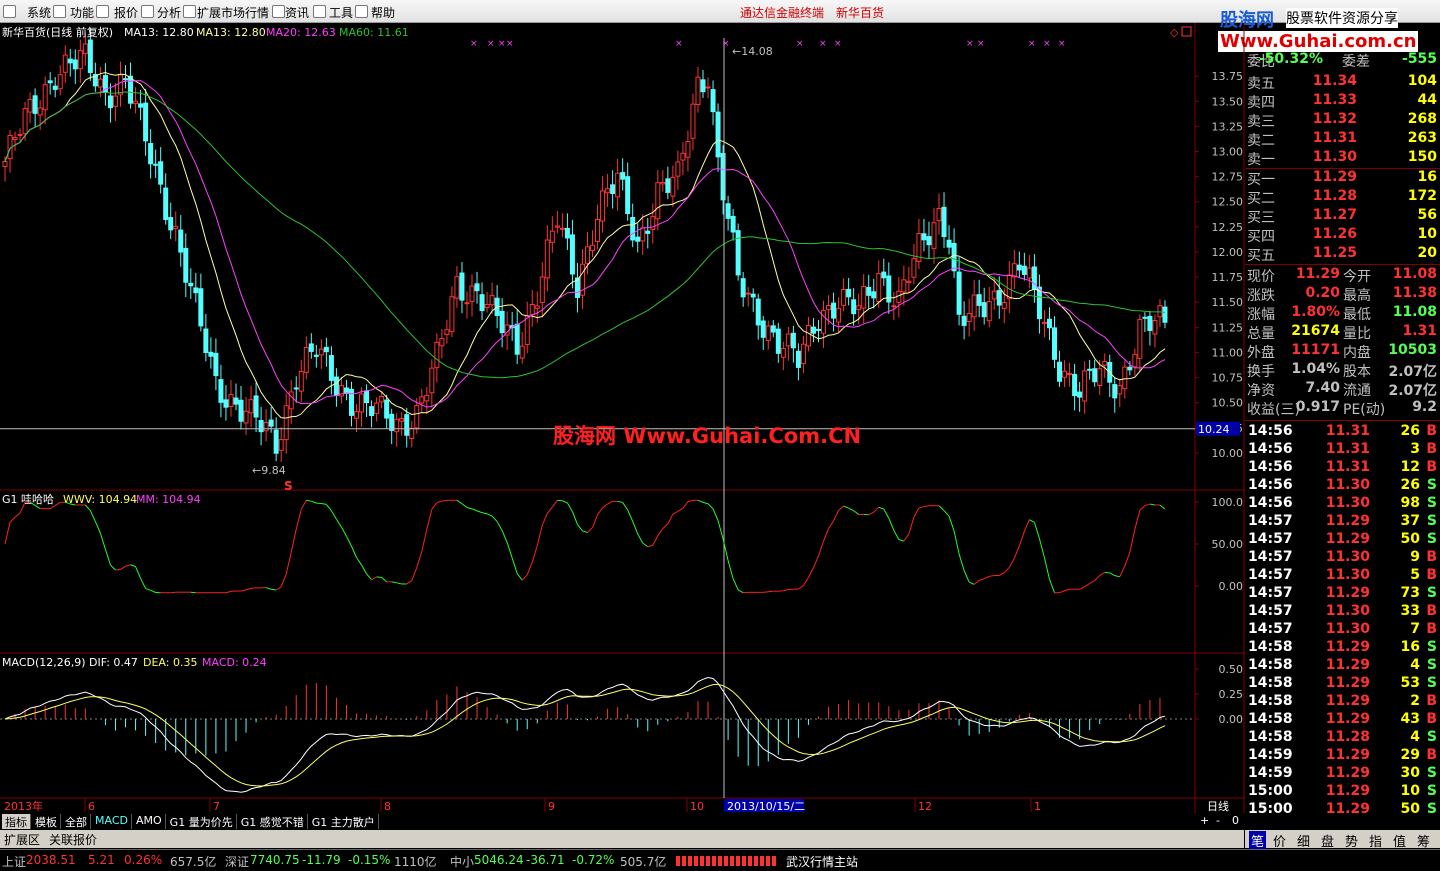 This screenshot has width=1440, height=871. Describe the element at coordinates (1327, 840) in the screenshot. I see `right-tab: 盘` at that location.